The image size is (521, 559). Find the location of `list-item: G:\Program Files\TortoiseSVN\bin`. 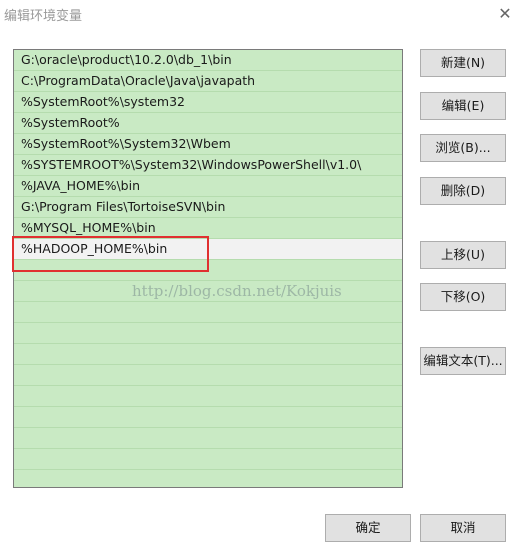

list-item: G:\Program Files\TortoiseSVN\bin is located at coordinates (208, 207).